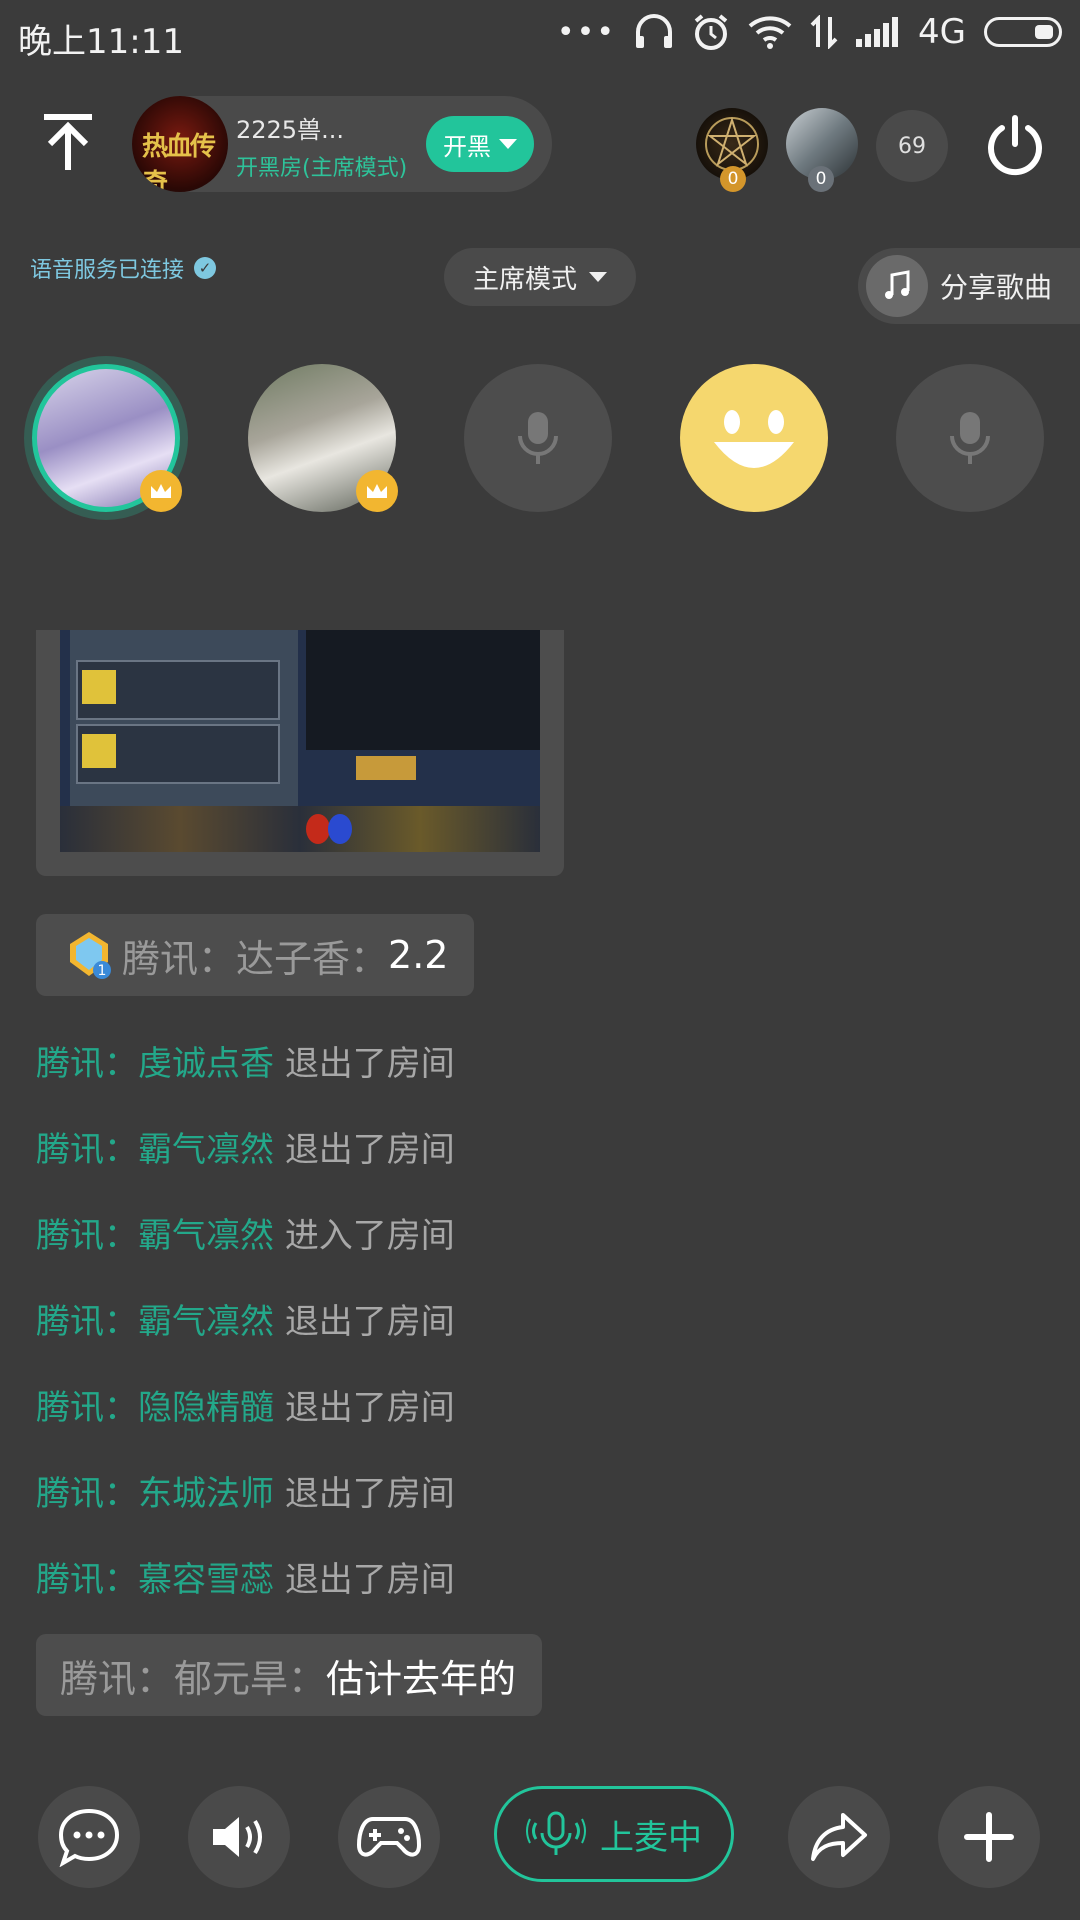 Image resolution: width=1080 pixels, height=1920 pixels. What do you see at coordinates (877, 32) in the screenshot?
I see `signal-icon` at bounding box center [877, 32].